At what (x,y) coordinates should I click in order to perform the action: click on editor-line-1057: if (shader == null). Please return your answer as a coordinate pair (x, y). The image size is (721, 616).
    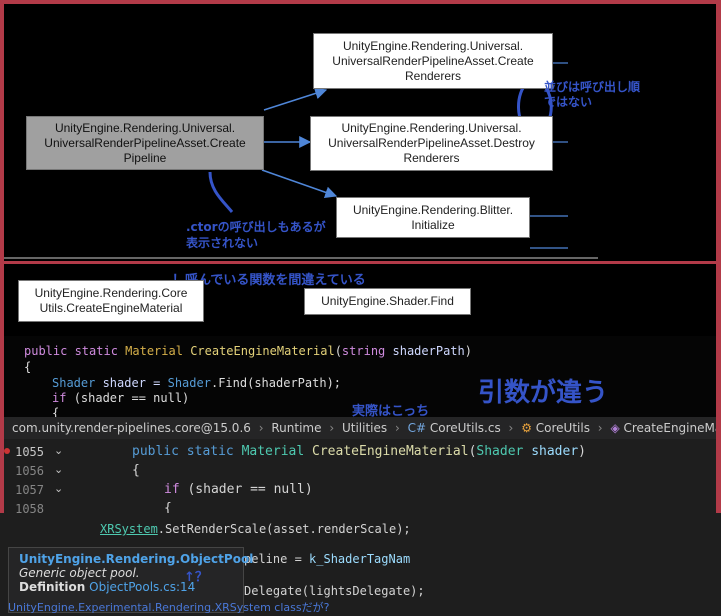
    Looking at the image, I should click on (238, 489).